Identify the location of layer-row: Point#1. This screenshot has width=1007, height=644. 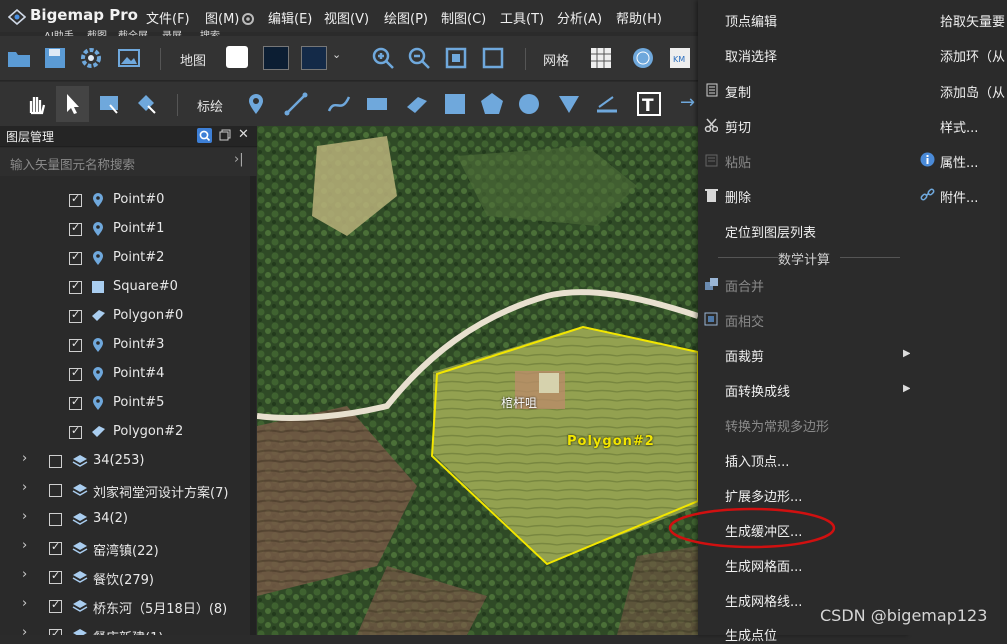
(125, 229).